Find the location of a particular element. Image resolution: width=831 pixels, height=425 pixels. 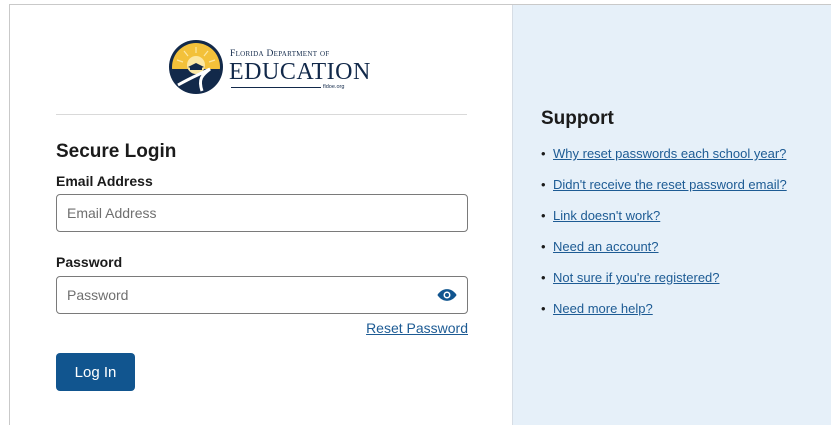

list-item: • Link doesn't work? is located at coordinates (664, 223).